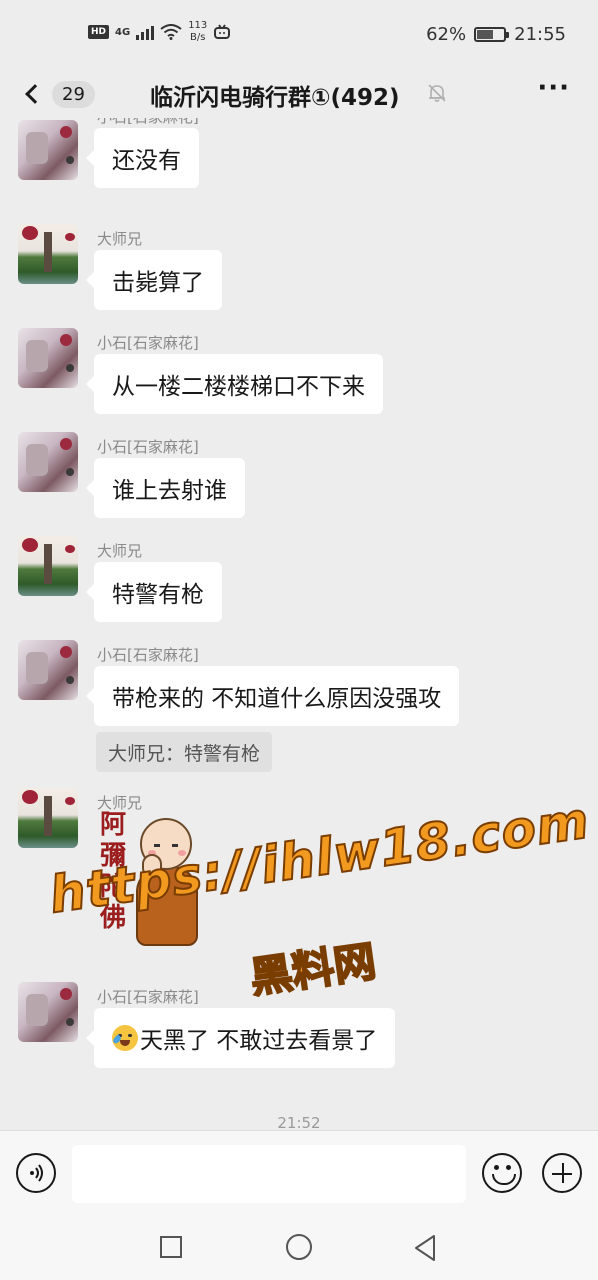  I want to click on network-type: 4G, so click(123, 32).